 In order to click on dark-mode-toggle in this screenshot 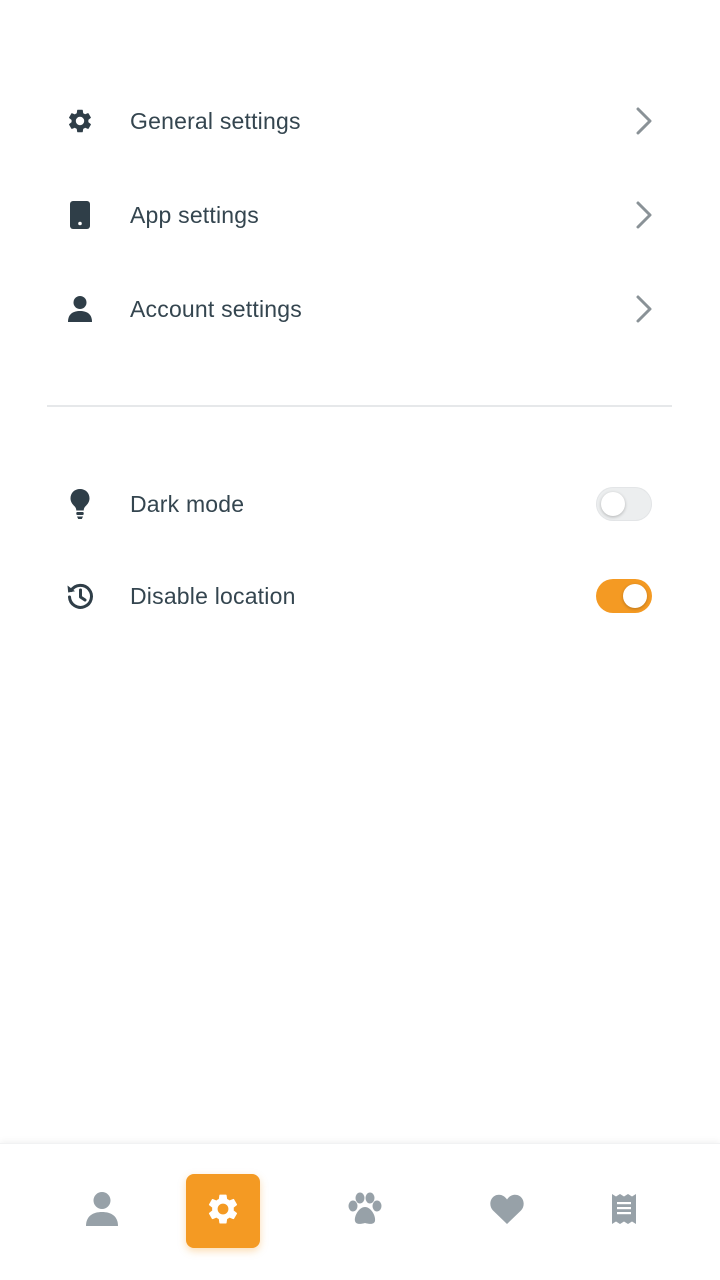, I will do `click(624, 504)`.